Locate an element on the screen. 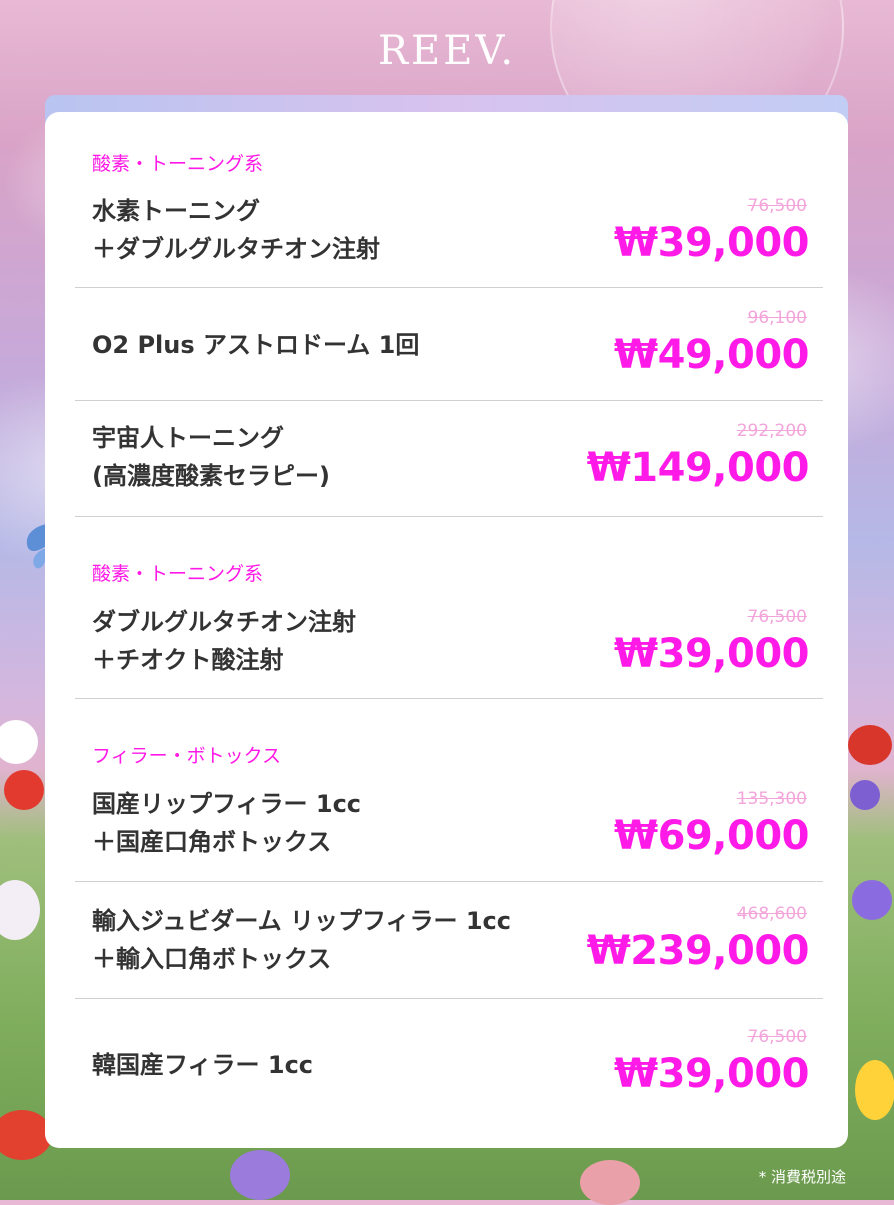 The height and width of the screenshot is (1205, 894). price-row: 宇宙人トーニング (高濃度酸素セラピー) 292,200 ₩149,000 is located at coordinates (449, 459).